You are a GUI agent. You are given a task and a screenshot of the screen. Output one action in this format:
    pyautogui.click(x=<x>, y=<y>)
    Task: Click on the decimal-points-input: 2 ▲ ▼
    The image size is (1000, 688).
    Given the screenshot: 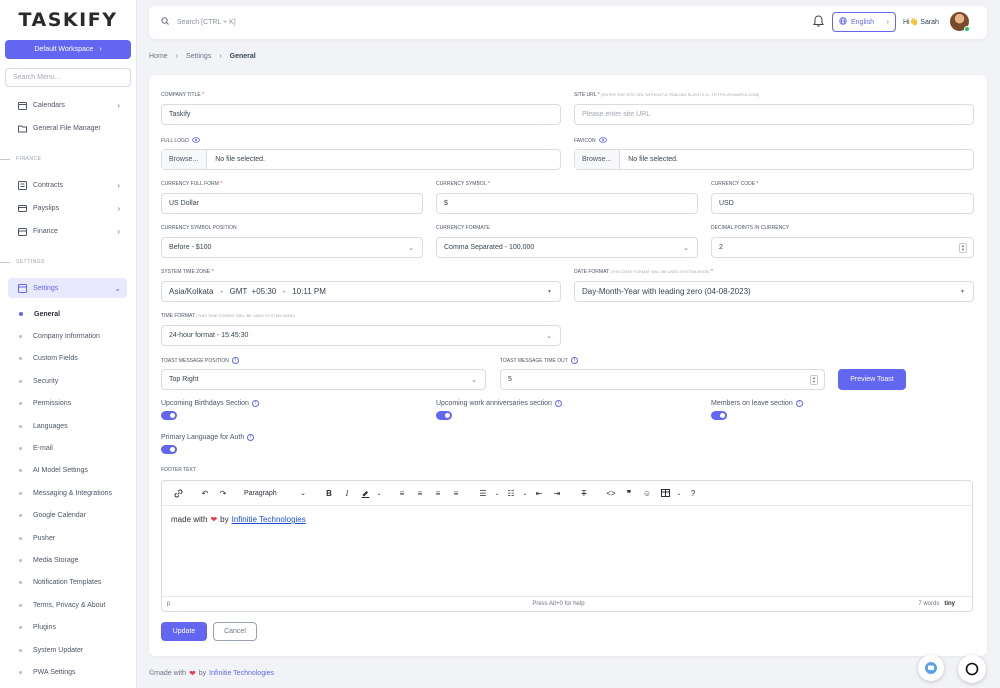 What is the action you would take?
    pyautogui.click(x=842, y=247)
    